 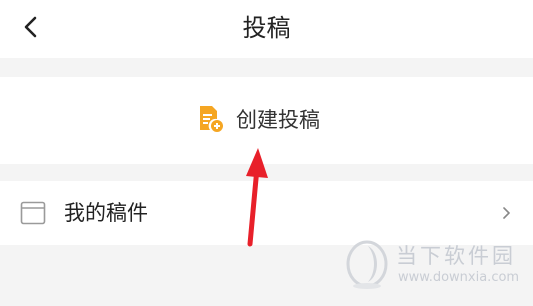 I want to click on page-title: 投稿, so click(x=266, y=28).